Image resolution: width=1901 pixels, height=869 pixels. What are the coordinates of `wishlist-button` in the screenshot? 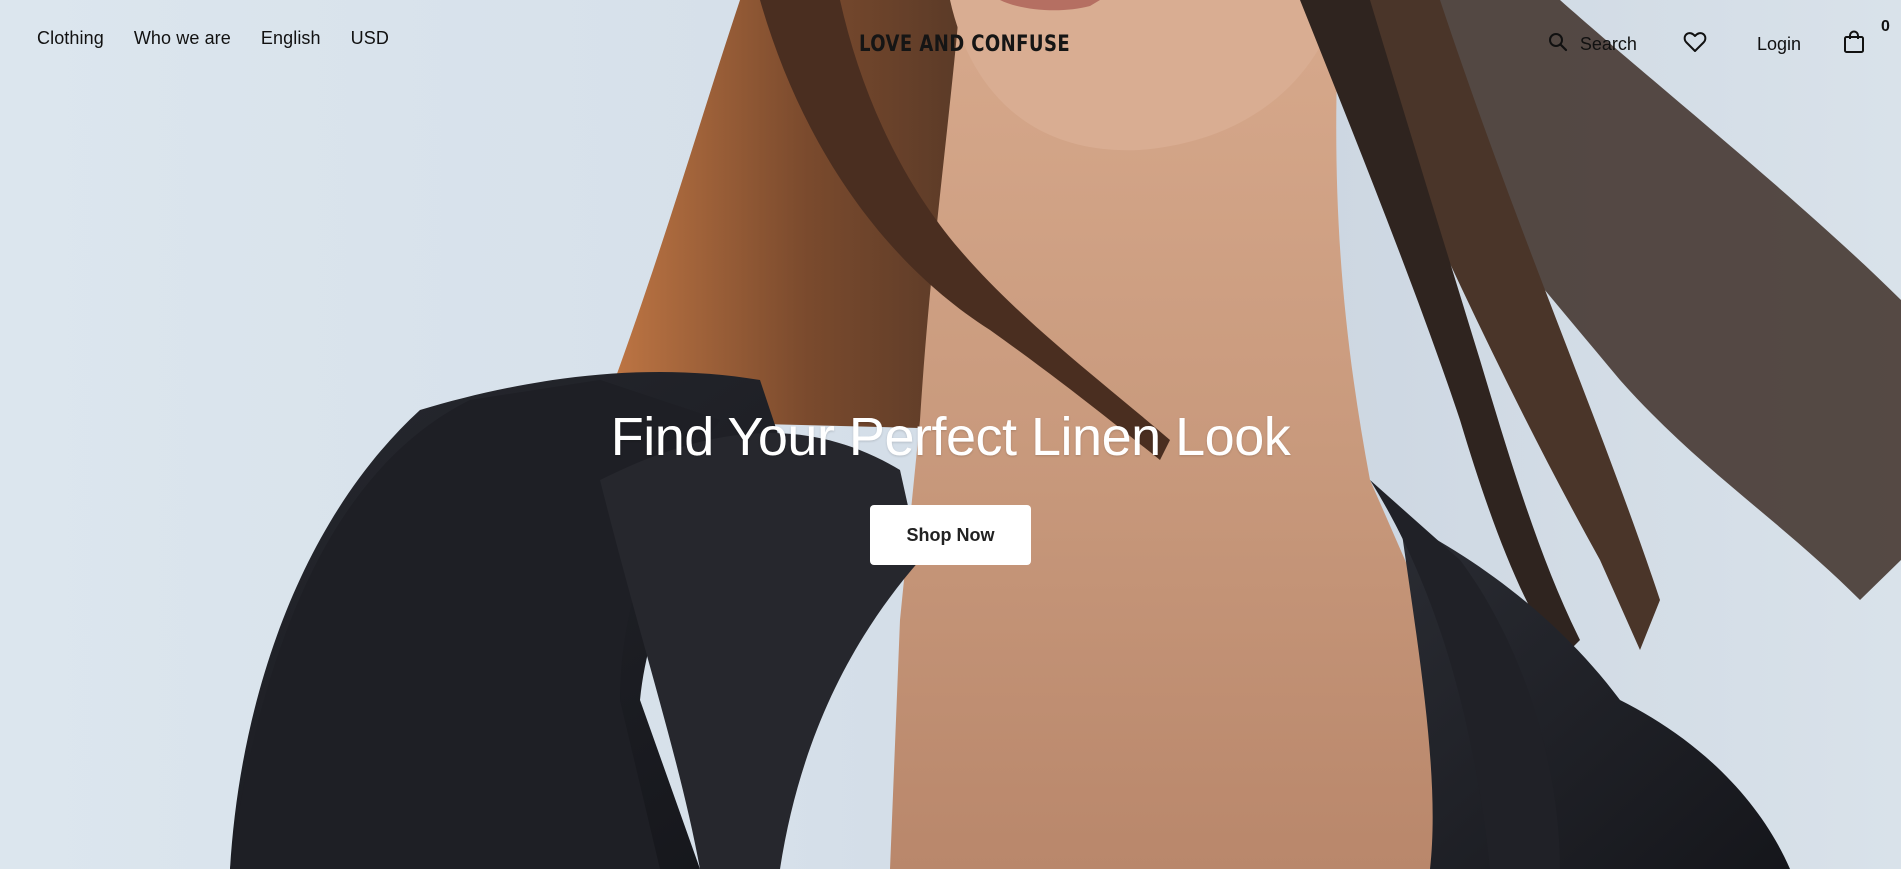 It's located at (1695, 44).